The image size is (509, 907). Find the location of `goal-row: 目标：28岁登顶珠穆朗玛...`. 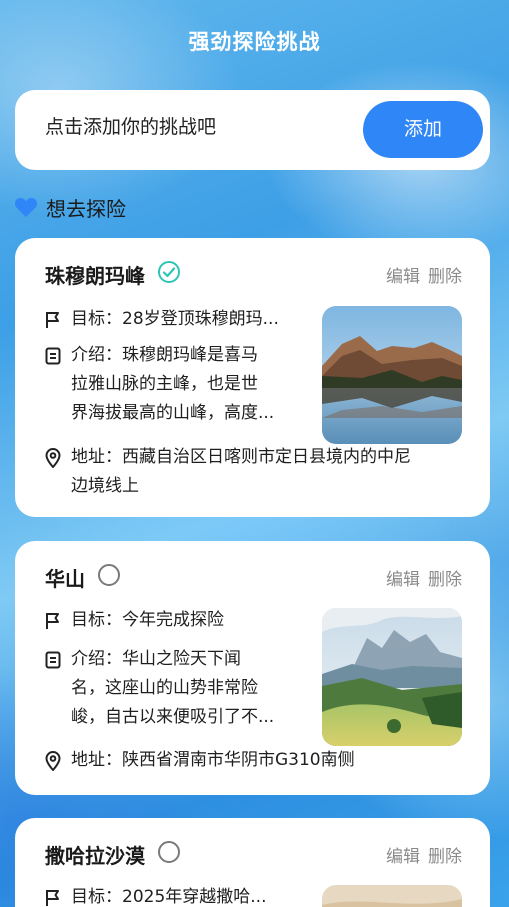

goal-row: 目标：28岁登顶珠穆朗玛... is located at coordinates (162, 319).